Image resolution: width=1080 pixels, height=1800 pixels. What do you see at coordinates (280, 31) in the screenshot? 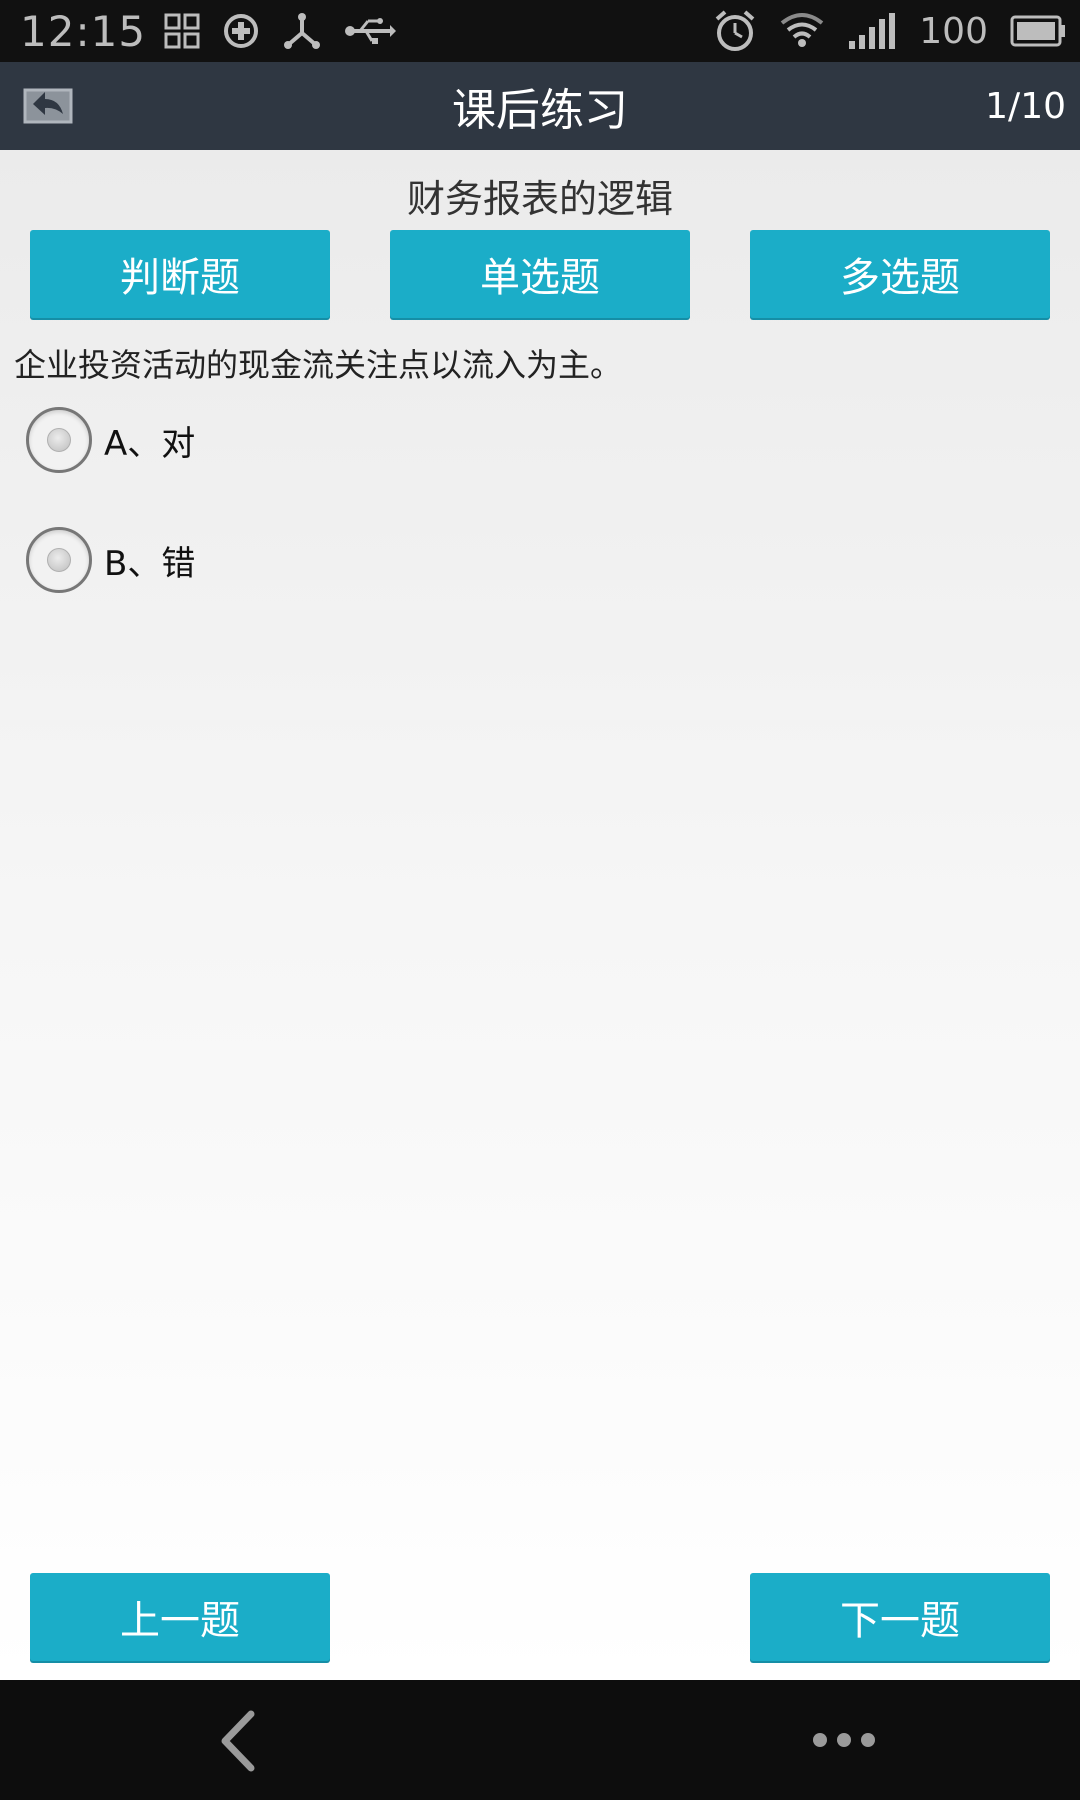
I see `status-left-icons` at bounding box center [280, 31].